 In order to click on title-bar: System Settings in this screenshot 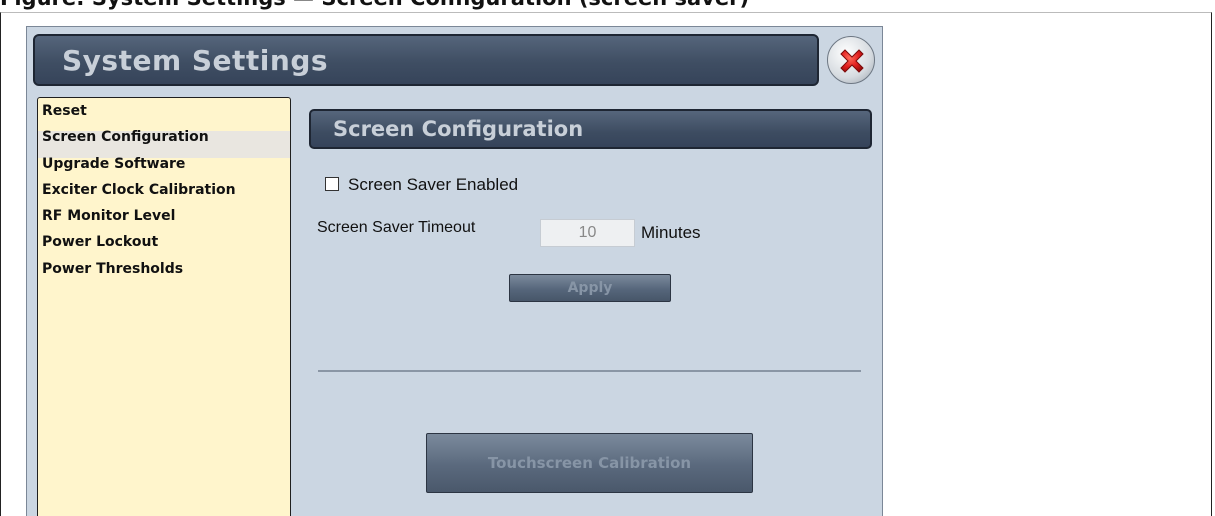, I will do `click(426, 60)`.